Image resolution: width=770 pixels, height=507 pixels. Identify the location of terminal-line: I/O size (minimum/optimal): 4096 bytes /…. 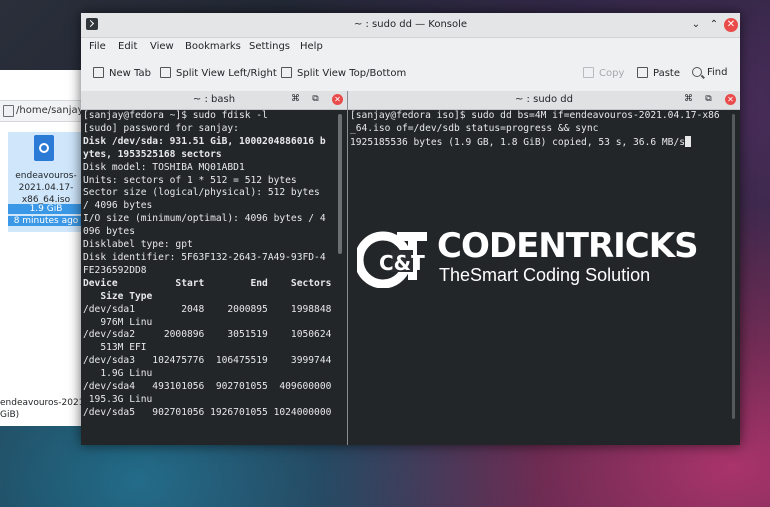
(204, 219).